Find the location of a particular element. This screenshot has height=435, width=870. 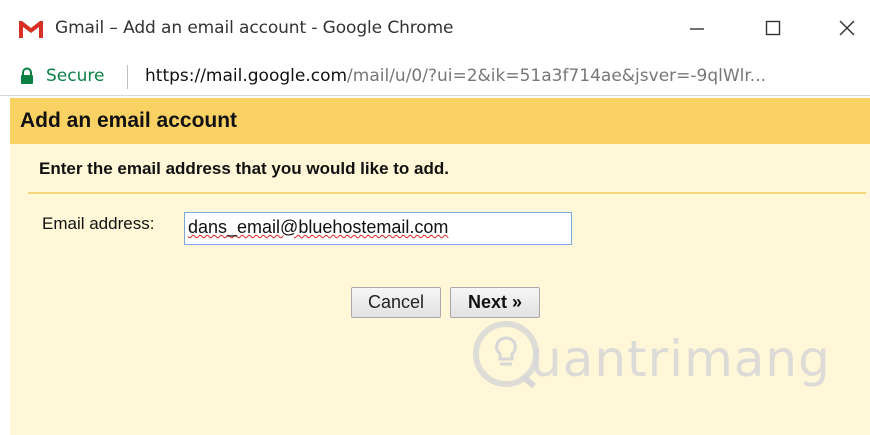

cancel-button: Cancel is located at coordinates (396, 302).